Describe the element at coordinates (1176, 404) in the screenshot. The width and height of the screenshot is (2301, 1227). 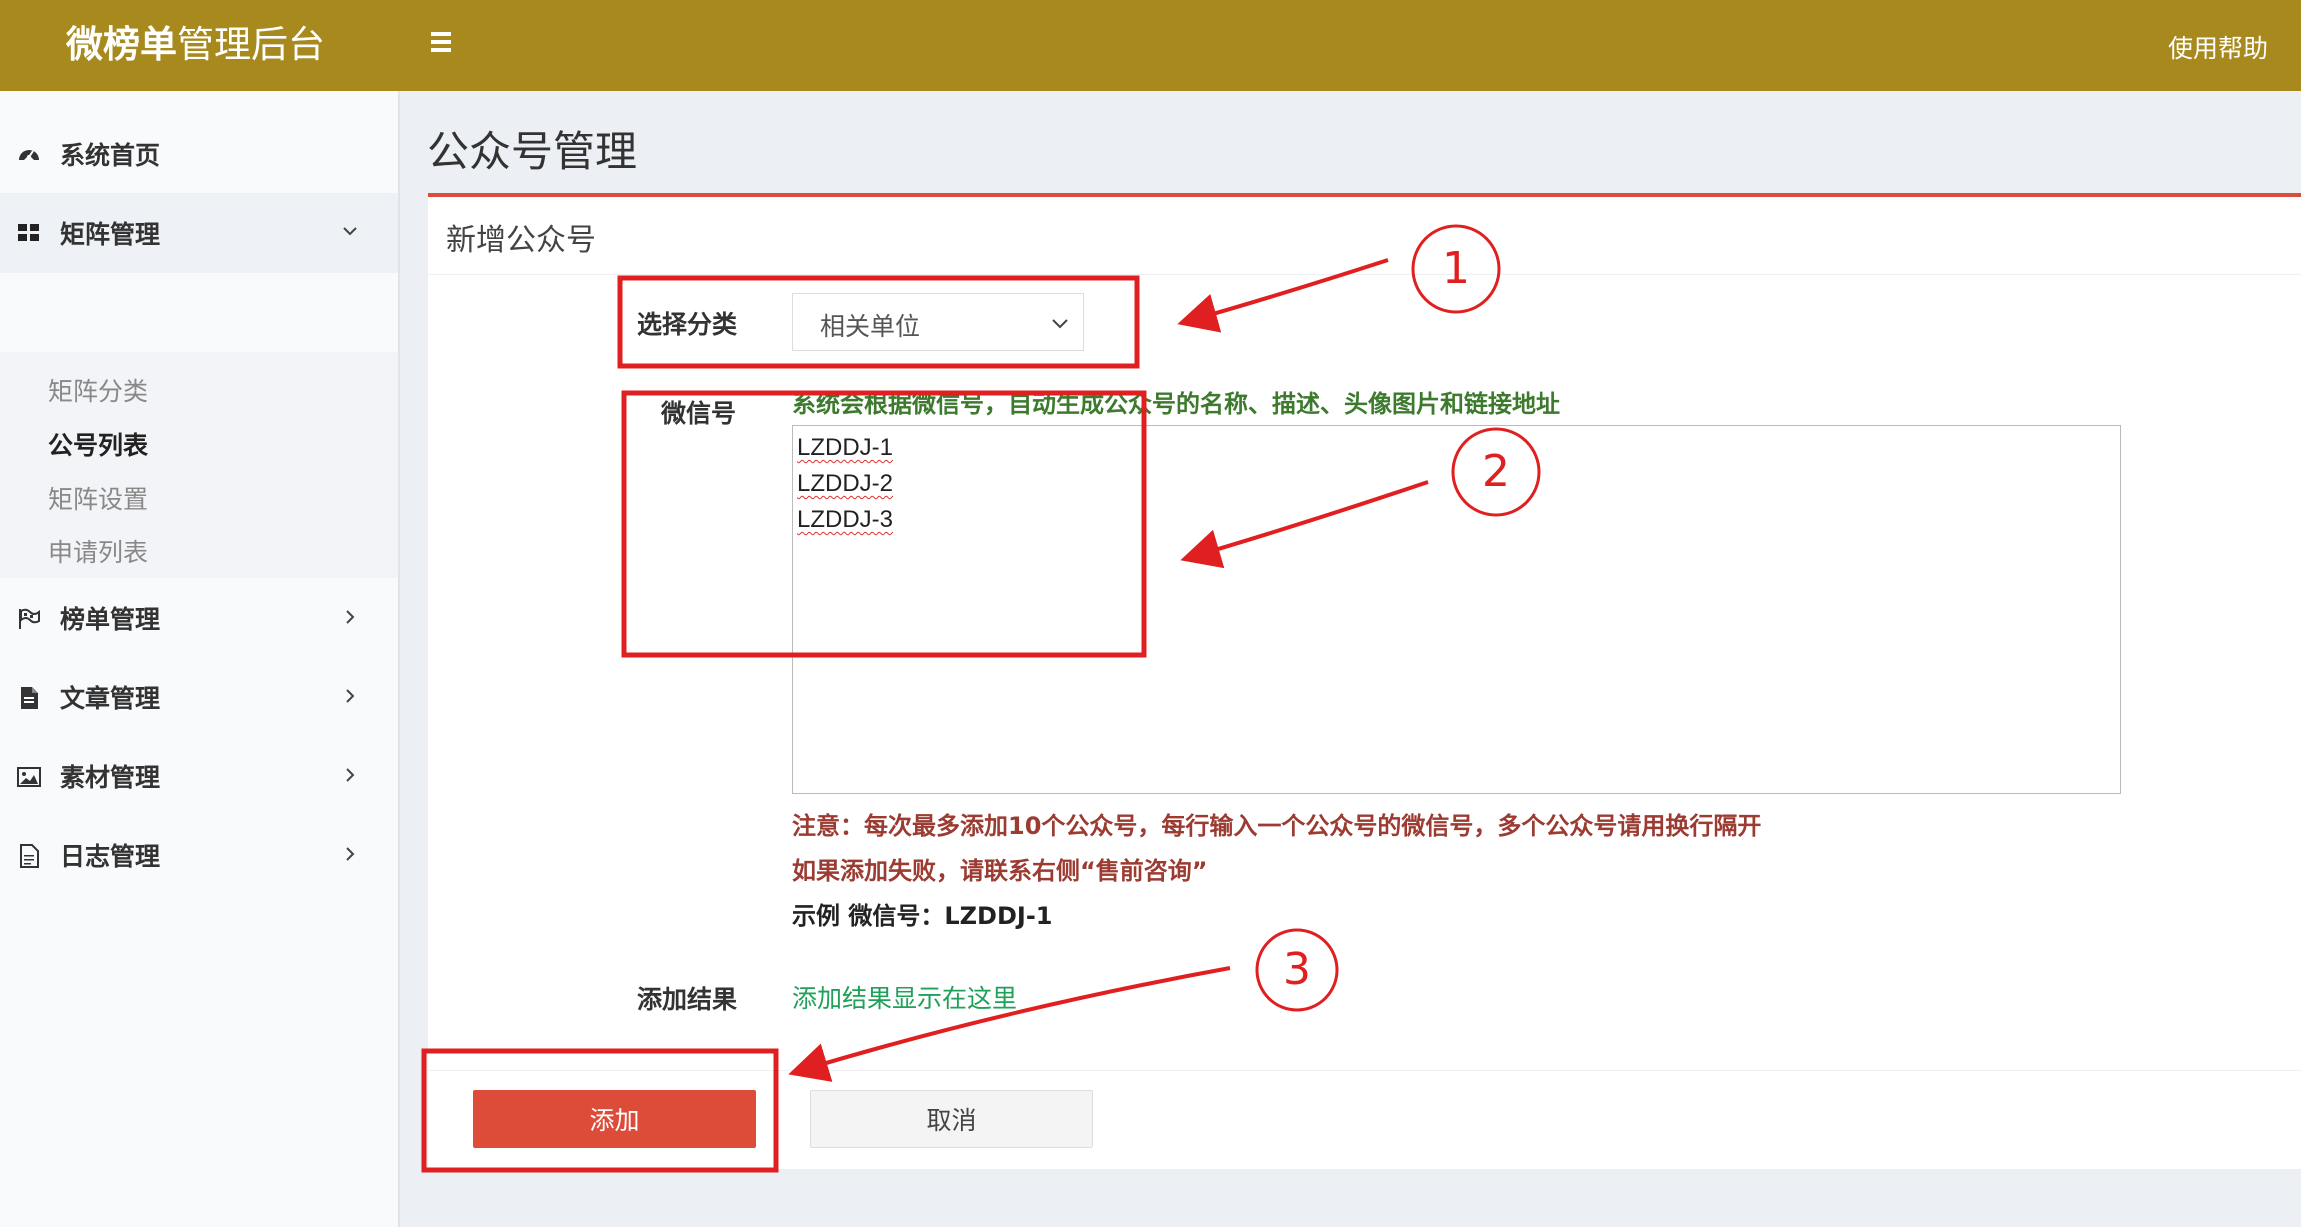
I see `wechat-hint: 系统会根据微信号，自动生成公众号的名称、描述、头像图片和链接地址` at that location.